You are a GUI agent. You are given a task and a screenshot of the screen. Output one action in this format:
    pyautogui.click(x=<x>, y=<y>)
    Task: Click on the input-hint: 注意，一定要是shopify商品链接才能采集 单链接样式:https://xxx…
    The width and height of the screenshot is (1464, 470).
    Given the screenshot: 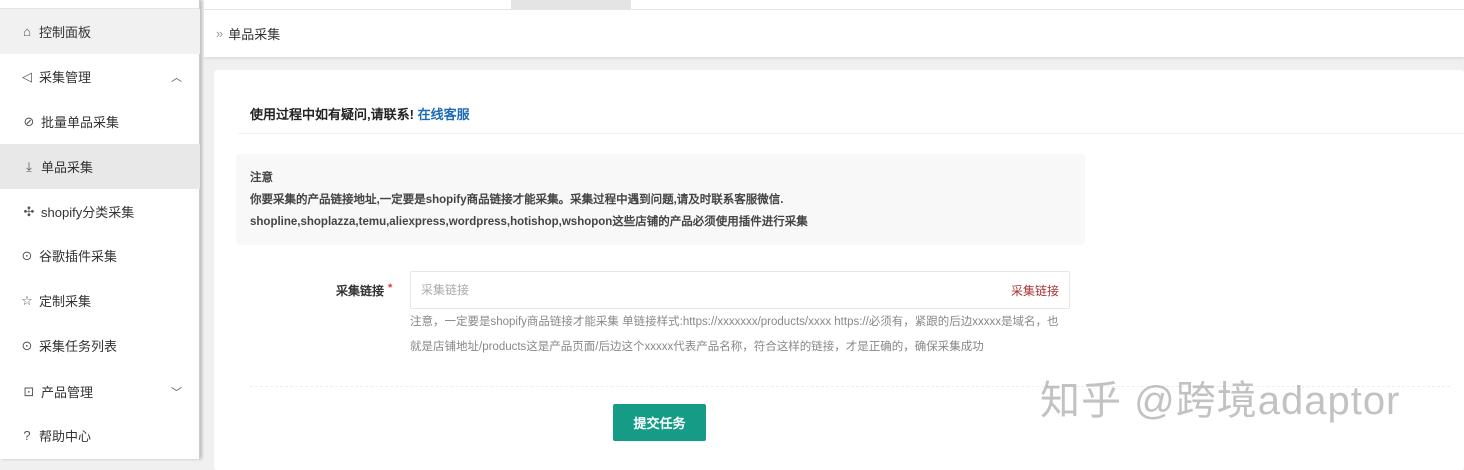 What is the action you would take?
    pyautogui.click(x=734, y=334)
    